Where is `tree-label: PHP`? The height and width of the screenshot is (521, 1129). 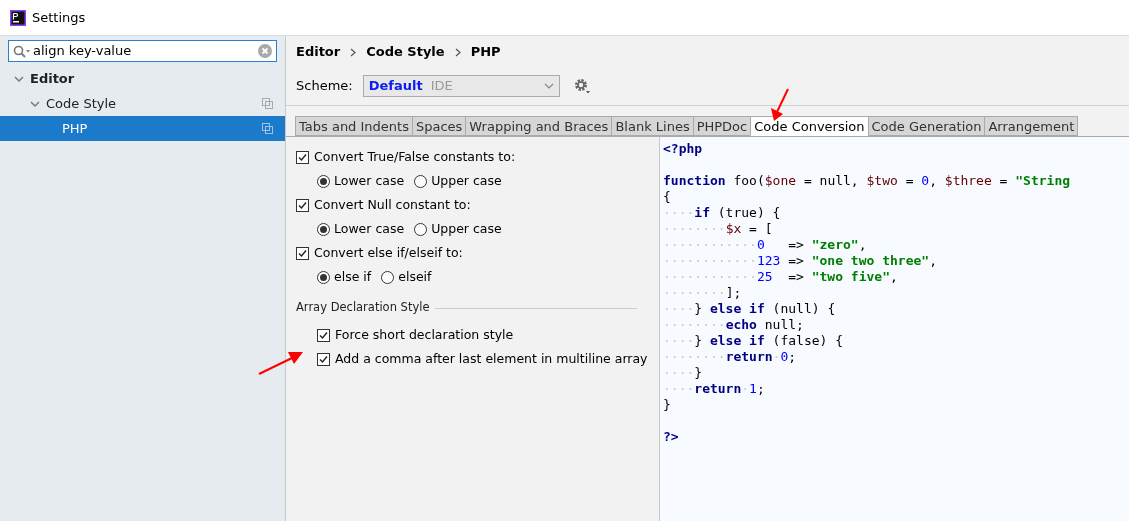 tree-label: PHP is located at coordinates (75, 128).